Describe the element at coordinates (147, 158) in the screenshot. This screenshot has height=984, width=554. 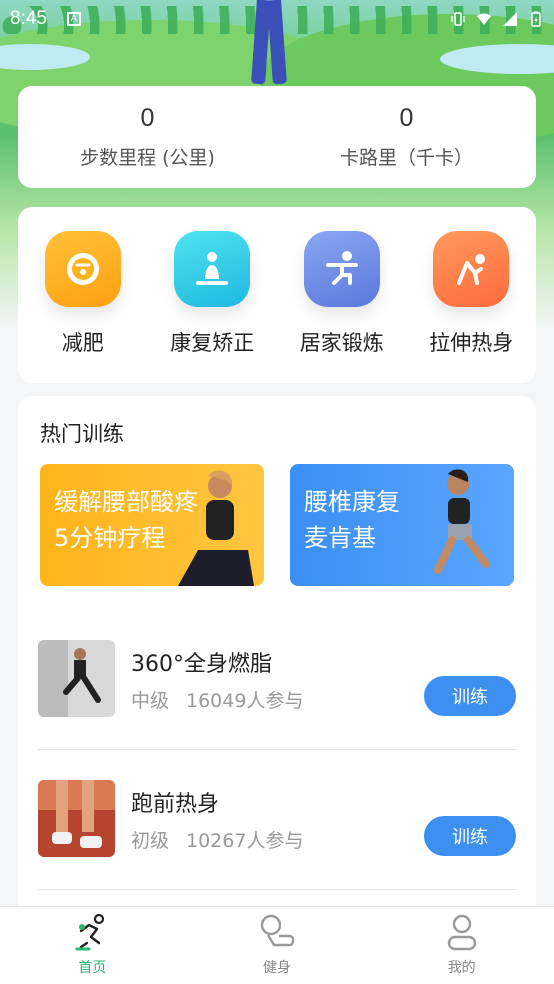
I see `steps-label: 步数里程 (公里)` at that location.